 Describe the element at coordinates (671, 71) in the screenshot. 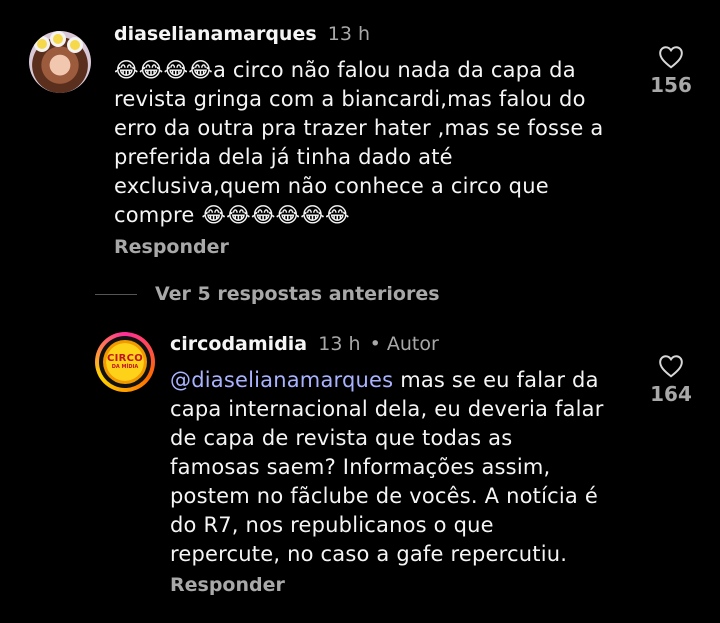

I see `like-group: 156` at that location.